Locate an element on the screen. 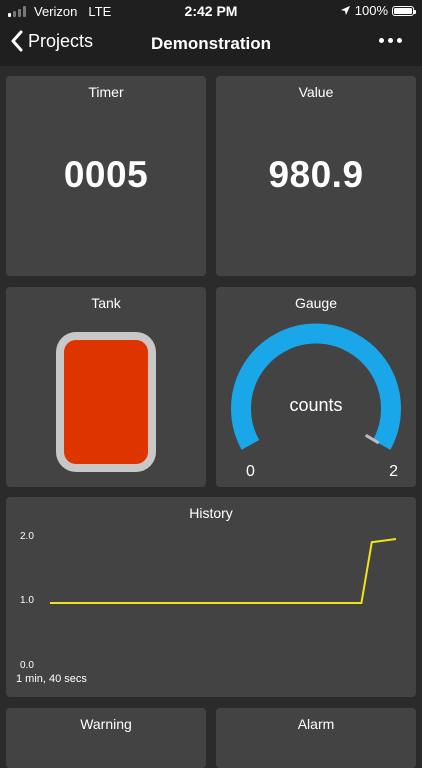  gauge-widget: Gauge counts 0 2 is located at coordinates (316, 387).